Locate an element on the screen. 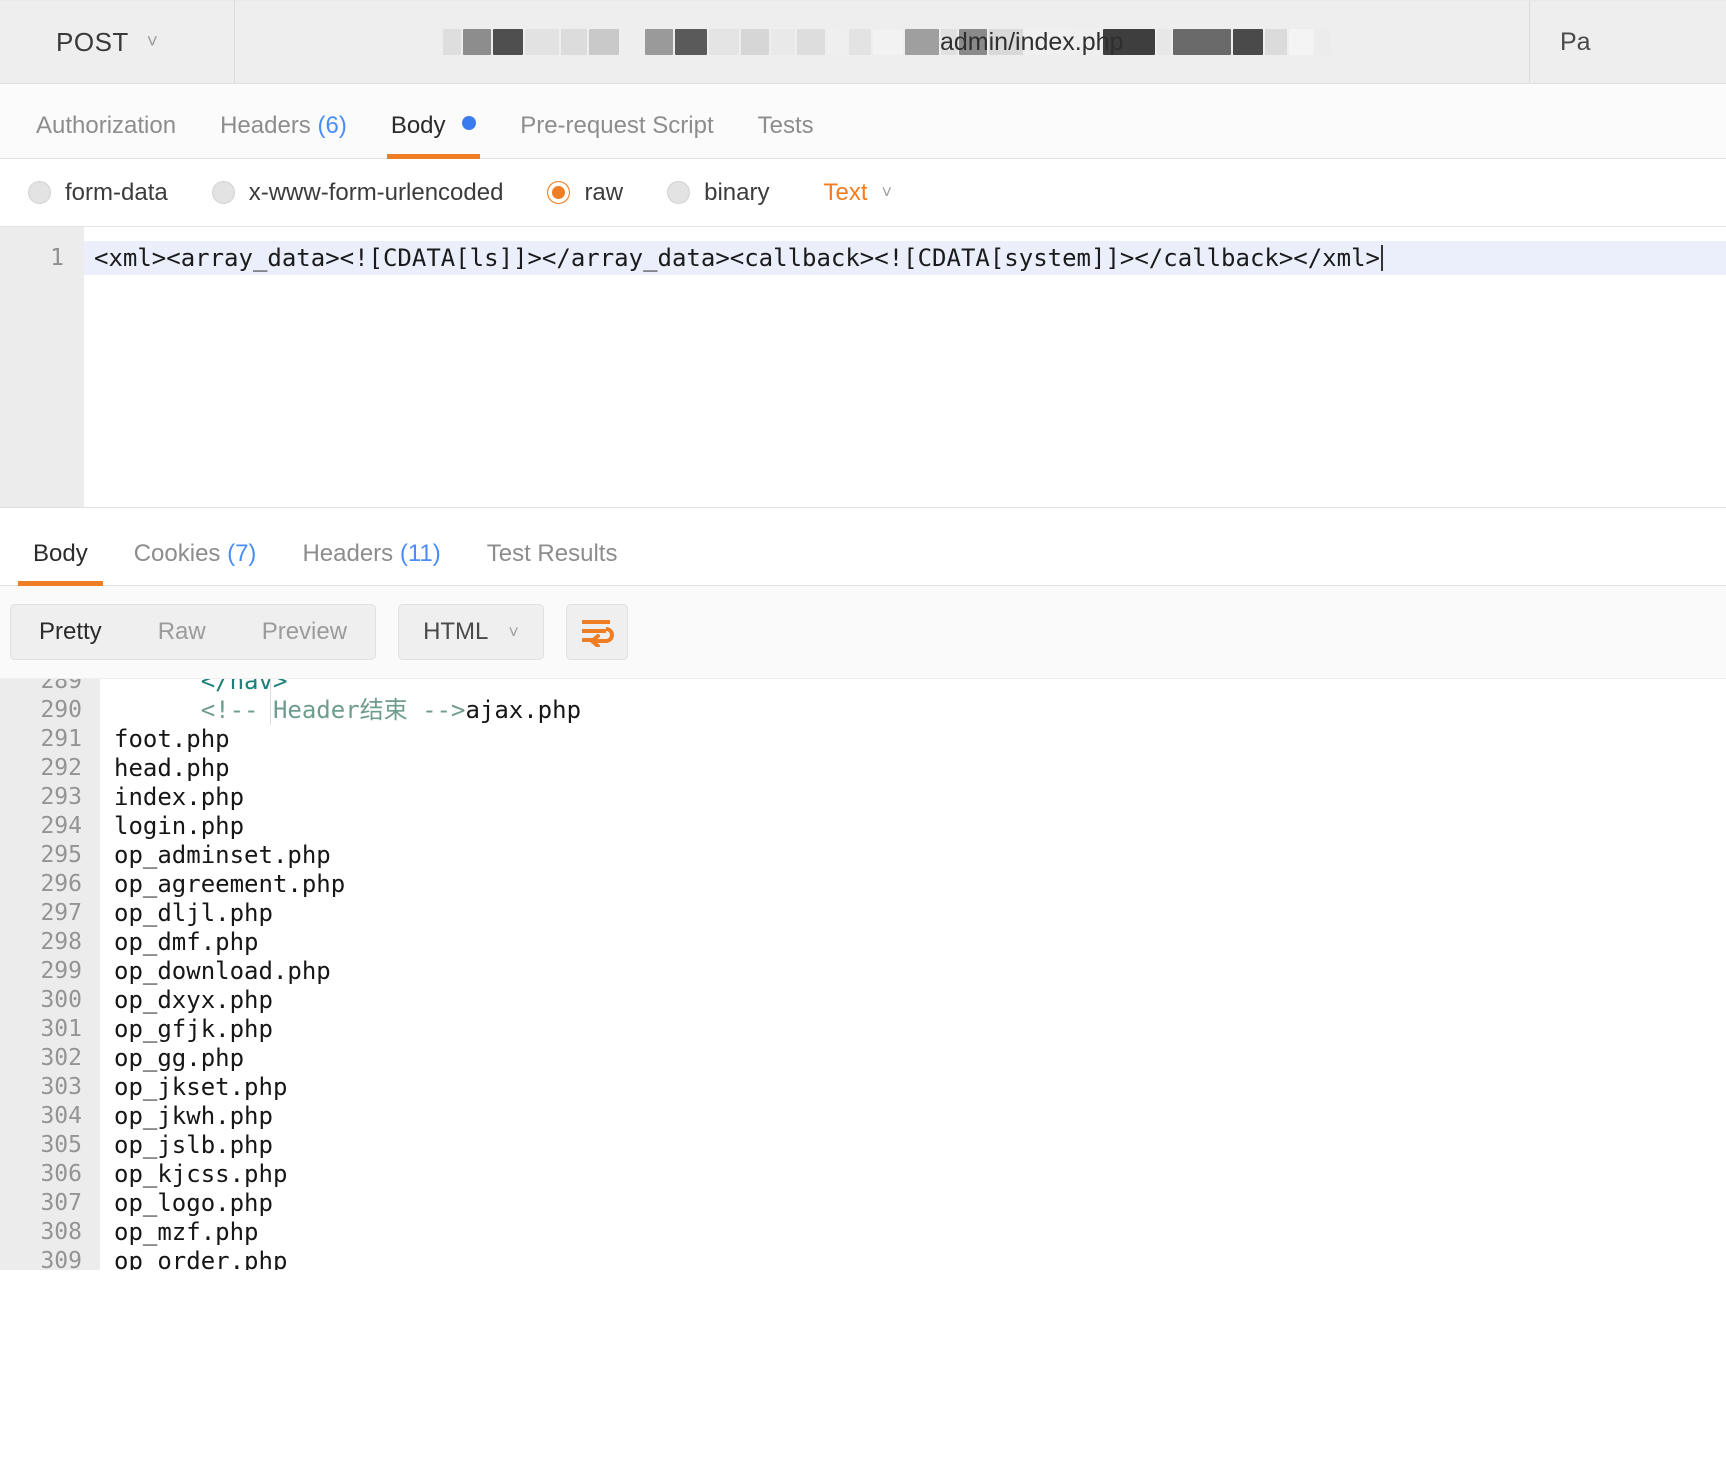 This screenshot has height=1462, width=1726. http-method-selector: POST ˅ is located at coordinates (117, 42).